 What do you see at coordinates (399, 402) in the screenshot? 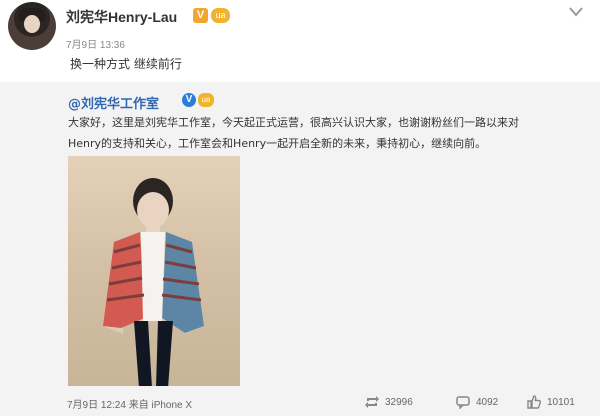
I see `repost-count: 32996` at bounding box center [399, 402].